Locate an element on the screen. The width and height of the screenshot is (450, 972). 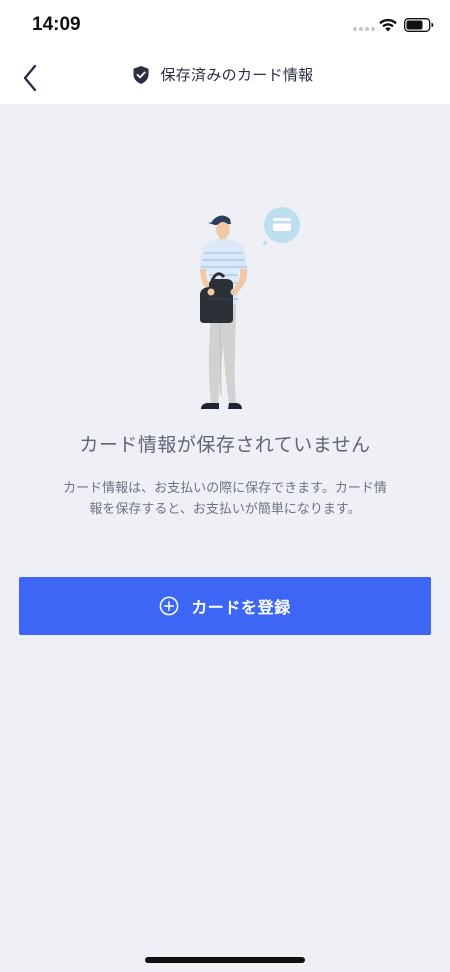
empty-state-description-line1: カード情報は、お支払いの際に保存できます。カード情 is located at coordinates (225, 488).